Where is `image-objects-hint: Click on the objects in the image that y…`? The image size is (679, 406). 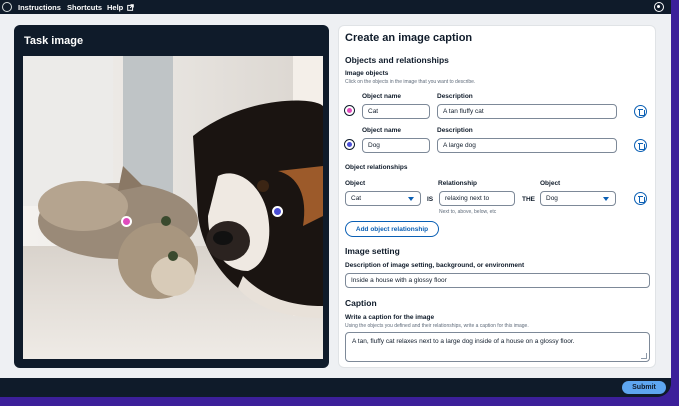
image-objects-hint: Click on the objects in the image that y… is located at coordinates (410, 82).